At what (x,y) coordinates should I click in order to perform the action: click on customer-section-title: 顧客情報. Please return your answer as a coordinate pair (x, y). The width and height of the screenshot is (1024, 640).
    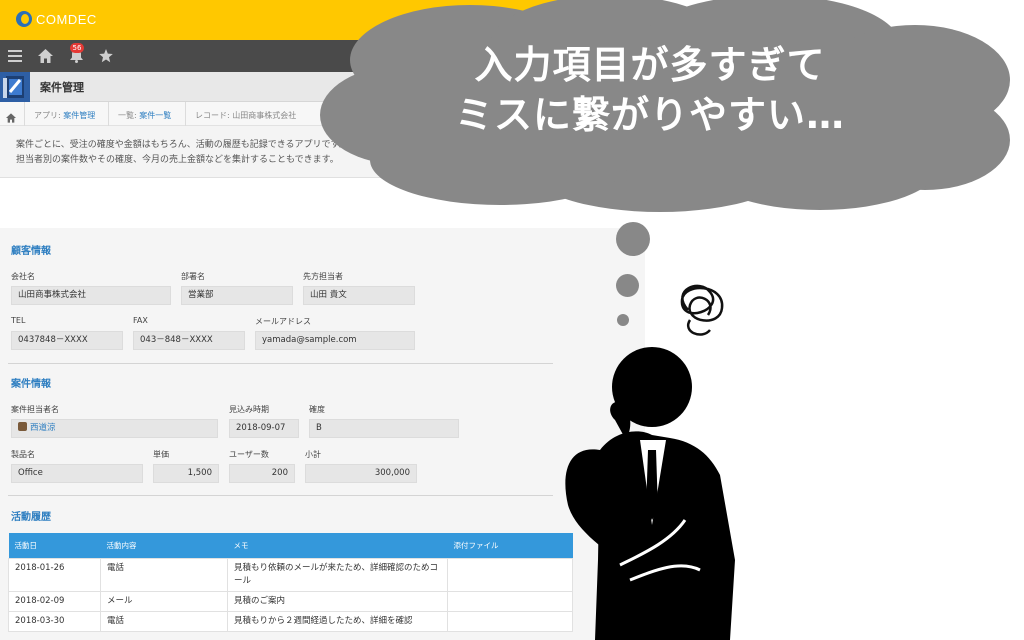
    Looking at the image, I should click on (31, 251).